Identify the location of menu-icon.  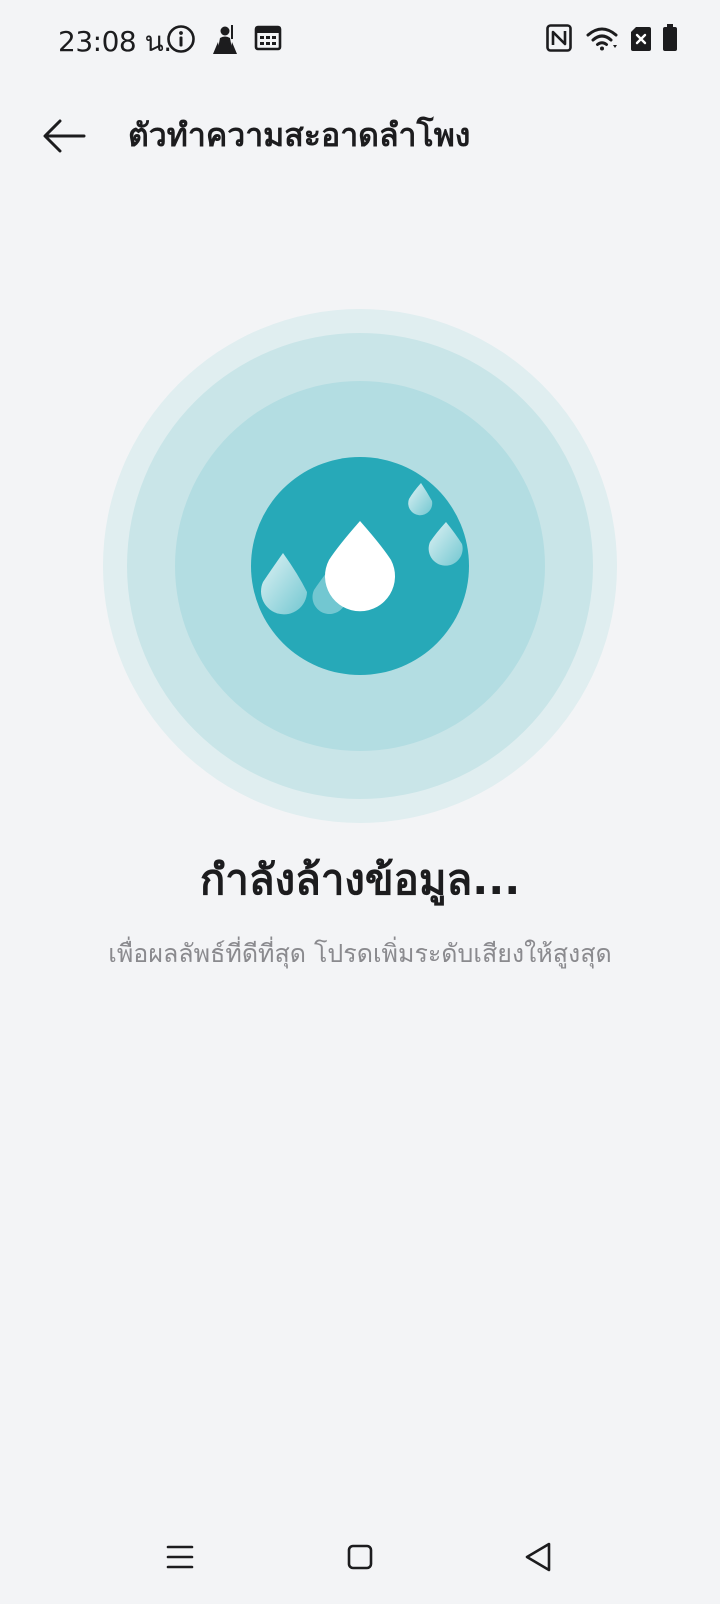
(180, 1557).